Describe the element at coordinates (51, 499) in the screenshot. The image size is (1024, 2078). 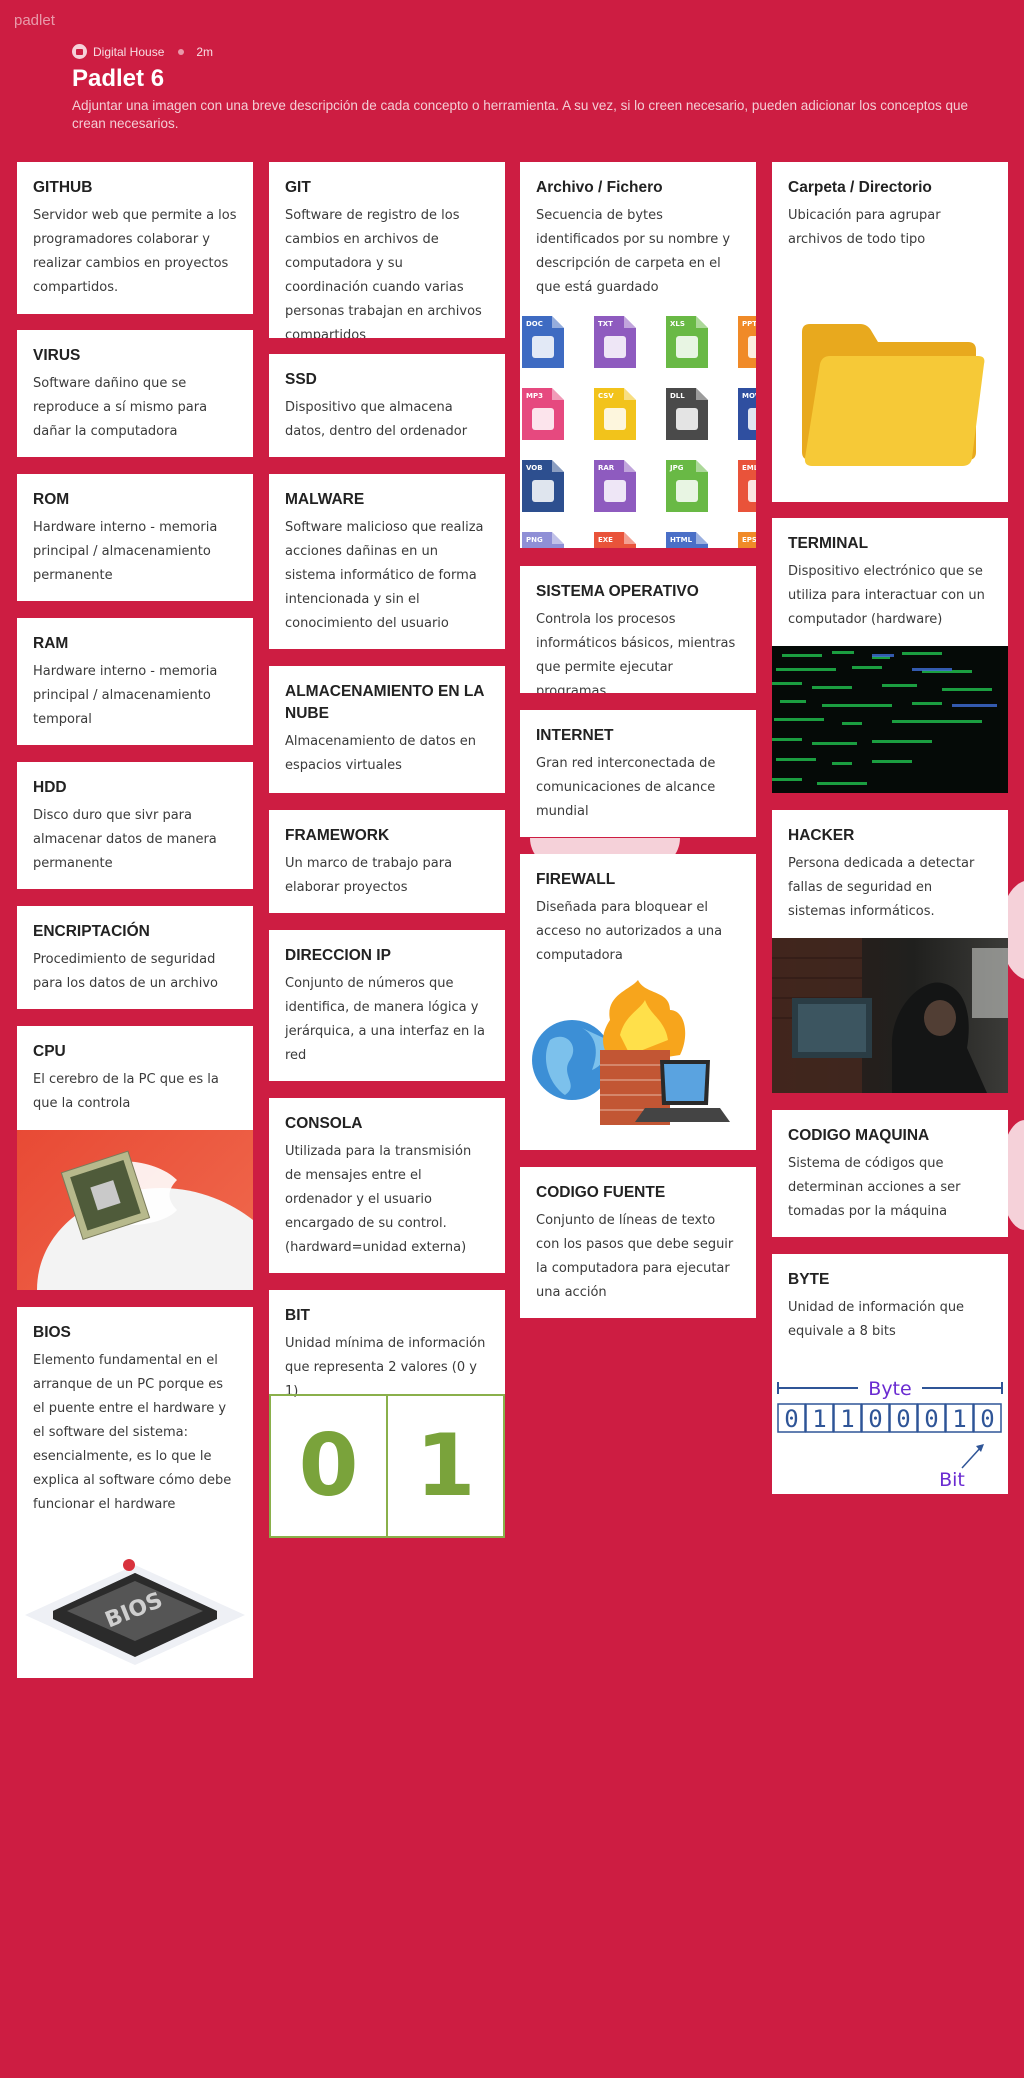
I see `post-title: ROM` at that location.